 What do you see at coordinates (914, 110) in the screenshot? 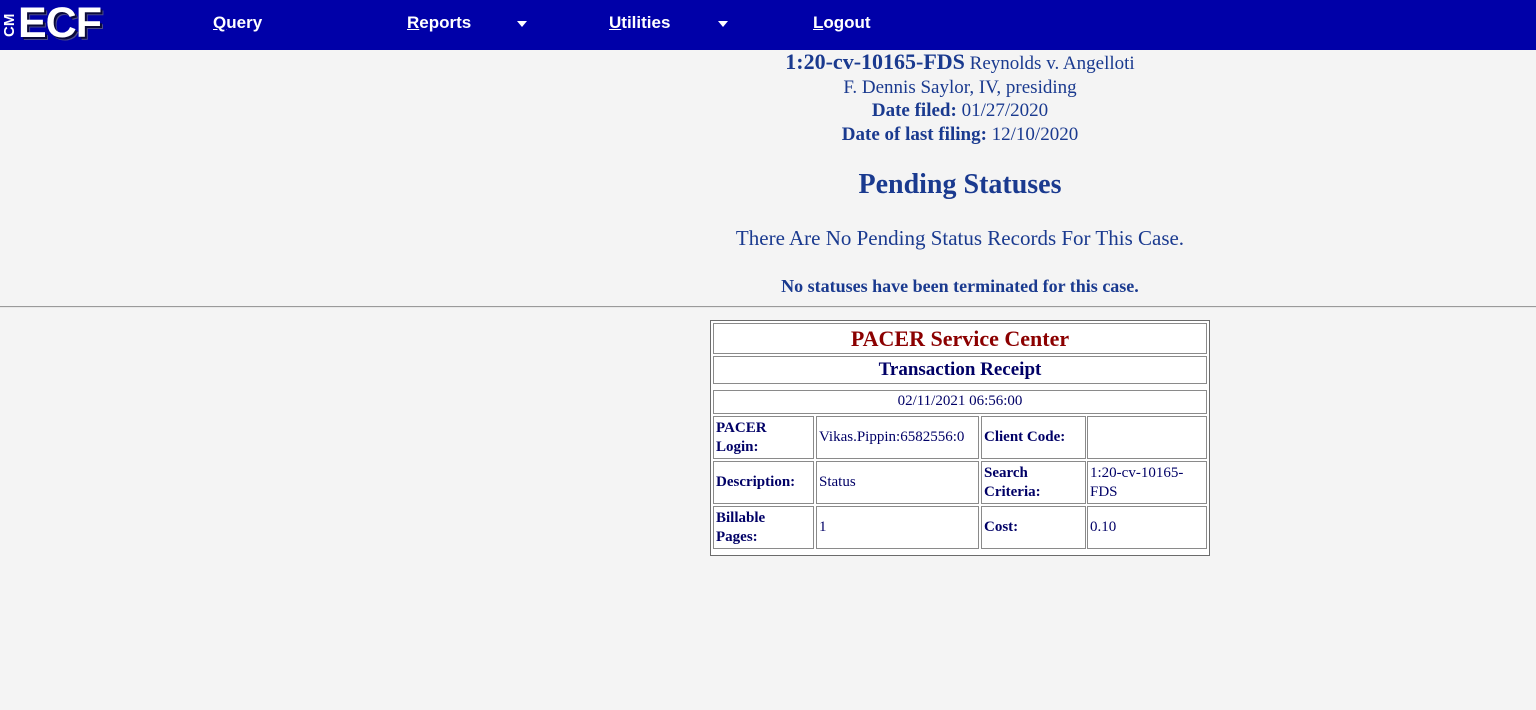
I see `date-filed-label: Date filed:` at bounding box center [914, 110].